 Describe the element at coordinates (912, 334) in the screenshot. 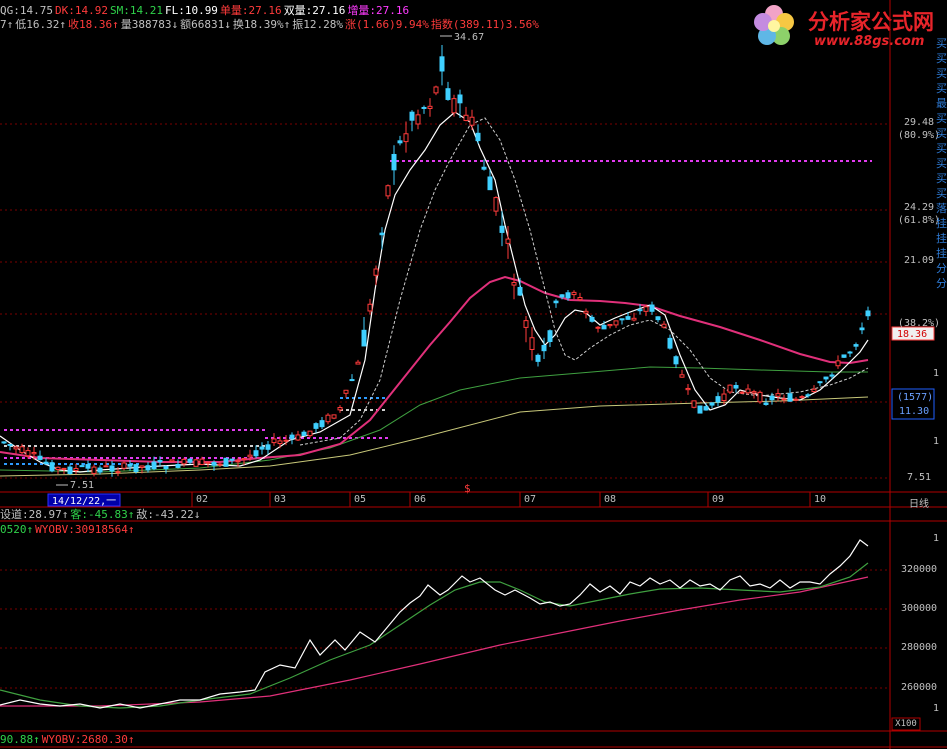

I see `current-price-label: 18.36` at that location.